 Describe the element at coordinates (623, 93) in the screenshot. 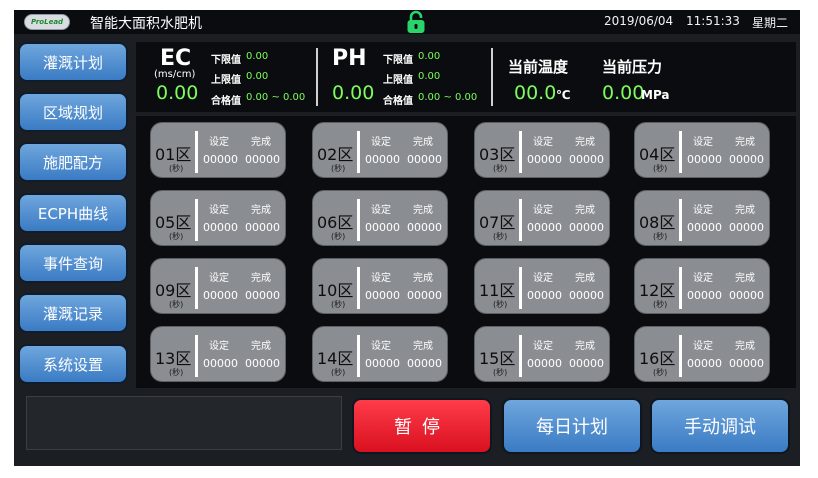

I see `pressure-value: 0.00` at that location.